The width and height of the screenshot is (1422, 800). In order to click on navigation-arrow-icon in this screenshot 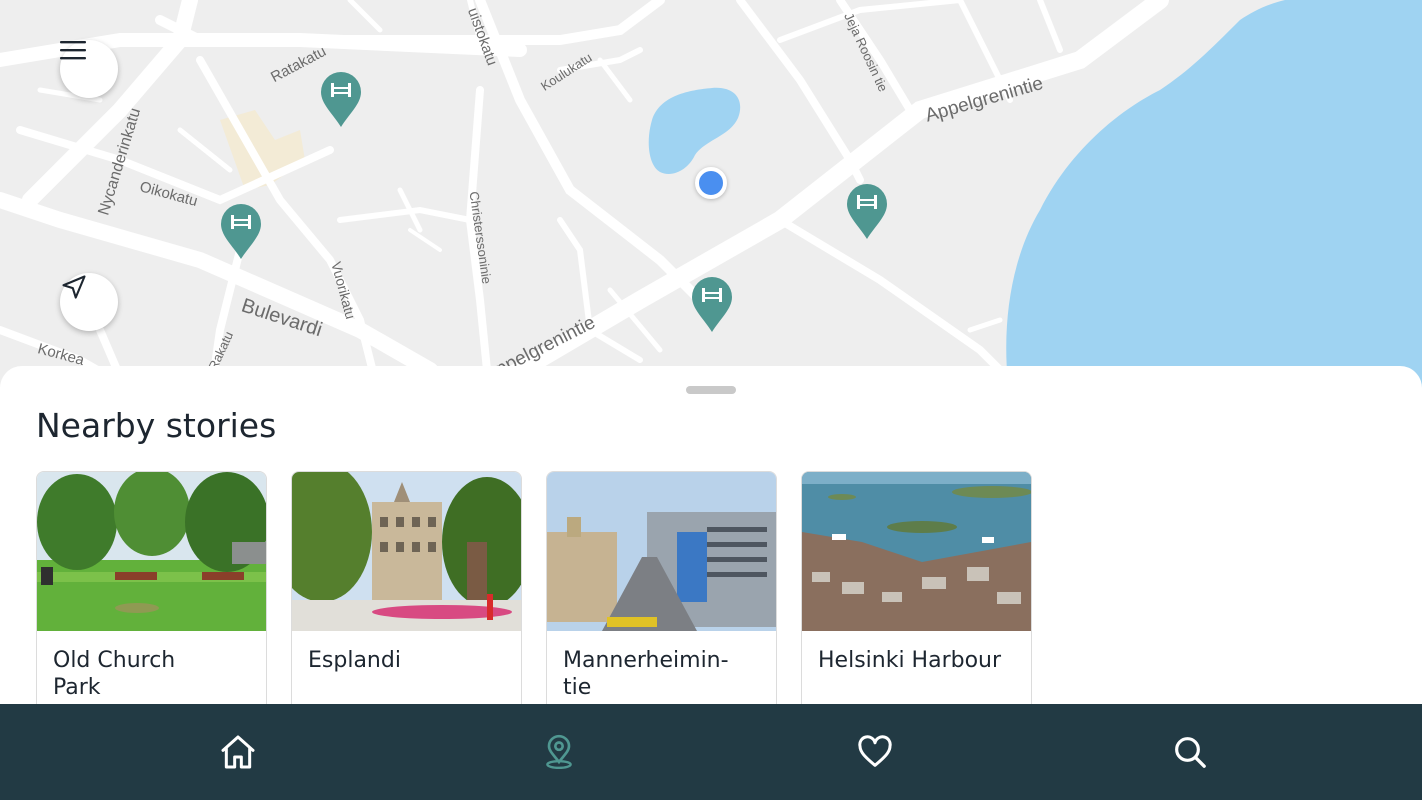, I will do `click(74, 287)`.